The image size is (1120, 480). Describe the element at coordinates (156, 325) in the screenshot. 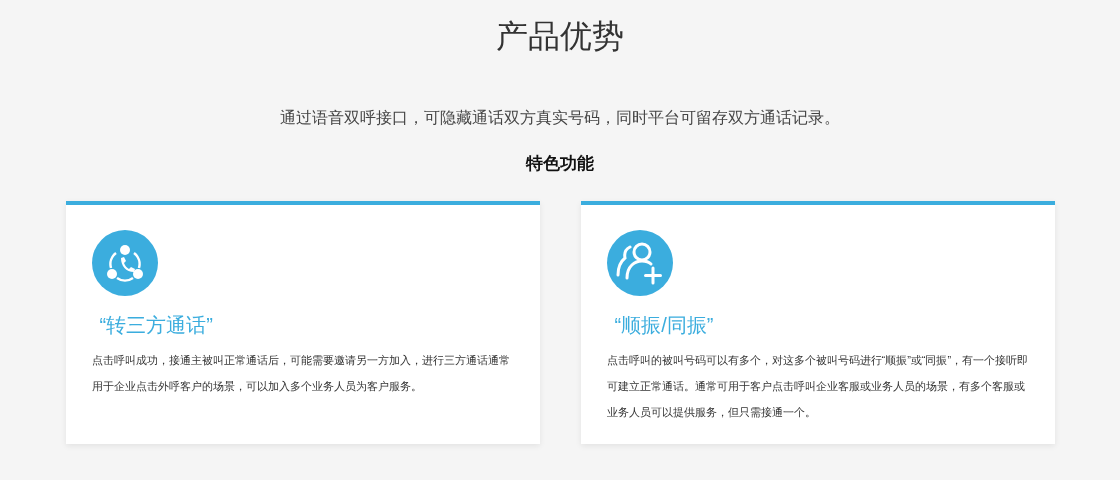

I see `feature-title: “转三方通话”` at that location.